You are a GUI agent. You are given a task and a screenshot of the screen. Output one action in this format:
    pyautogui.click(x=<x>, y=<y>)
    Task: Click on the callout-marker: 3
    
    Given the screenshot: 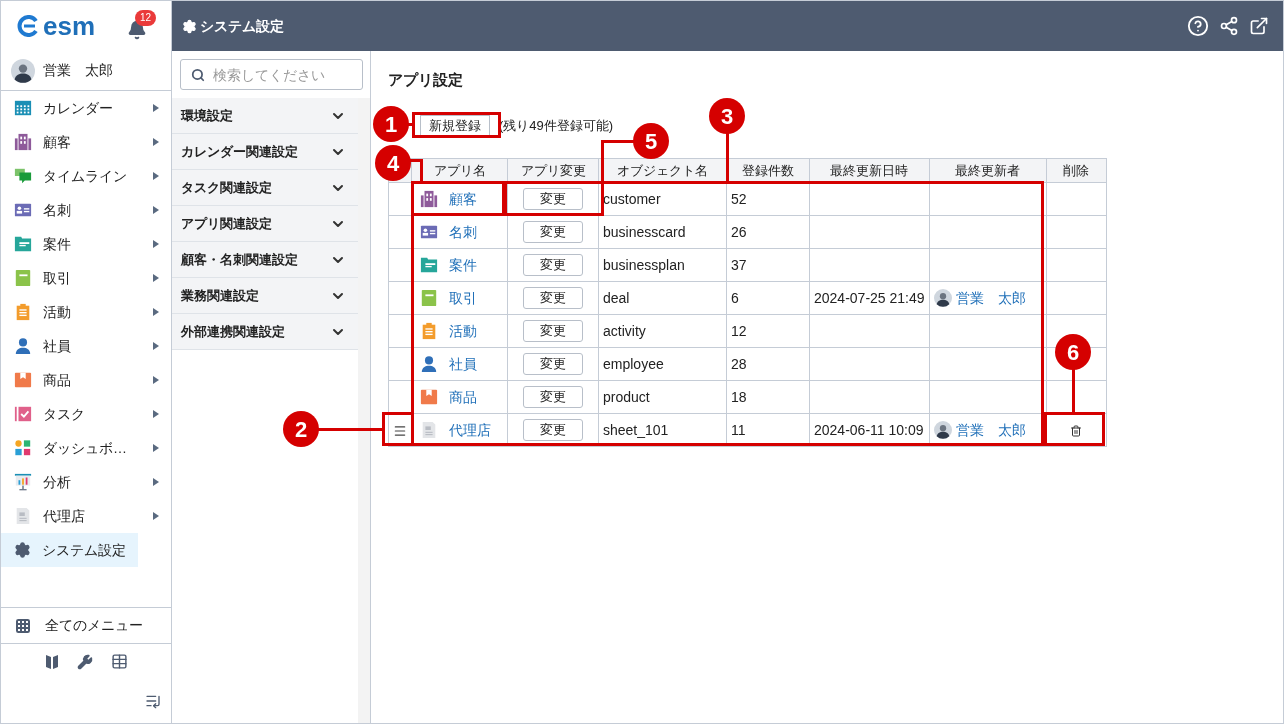 What is the action you would take?
    pyautogui.click(x=727, y=116)
    